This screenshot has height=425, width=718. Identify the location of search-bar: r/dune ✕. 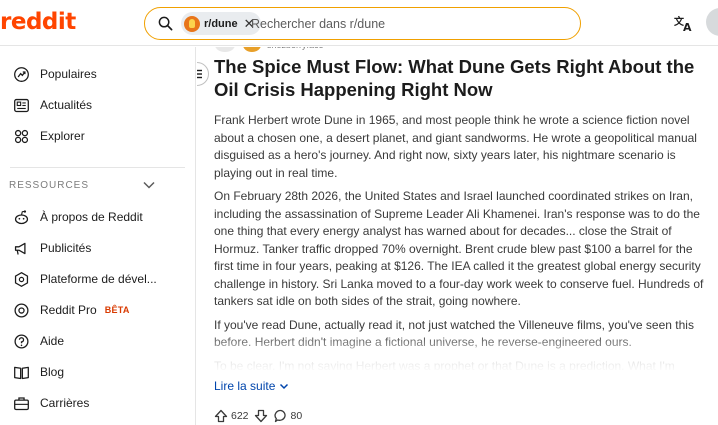
(362, 23).